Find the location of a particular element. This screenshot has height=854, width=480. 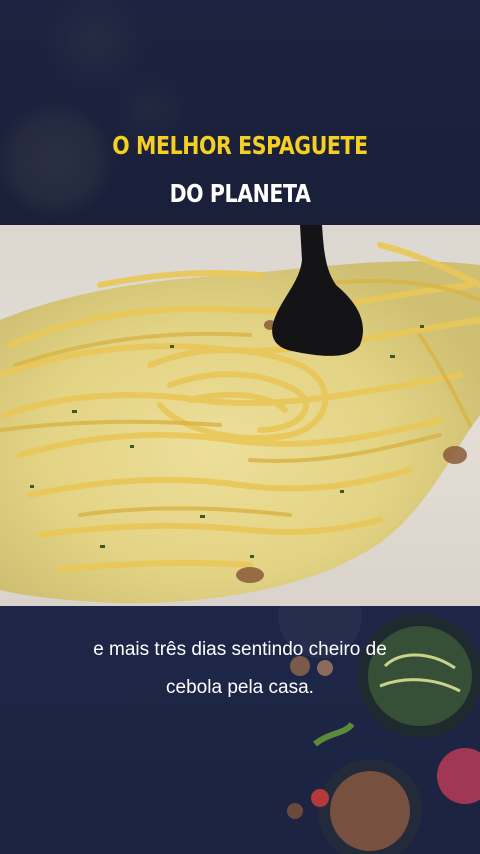

title-line-1: O MELHOR ESPAGUETE is located at coordinates (240, 145).